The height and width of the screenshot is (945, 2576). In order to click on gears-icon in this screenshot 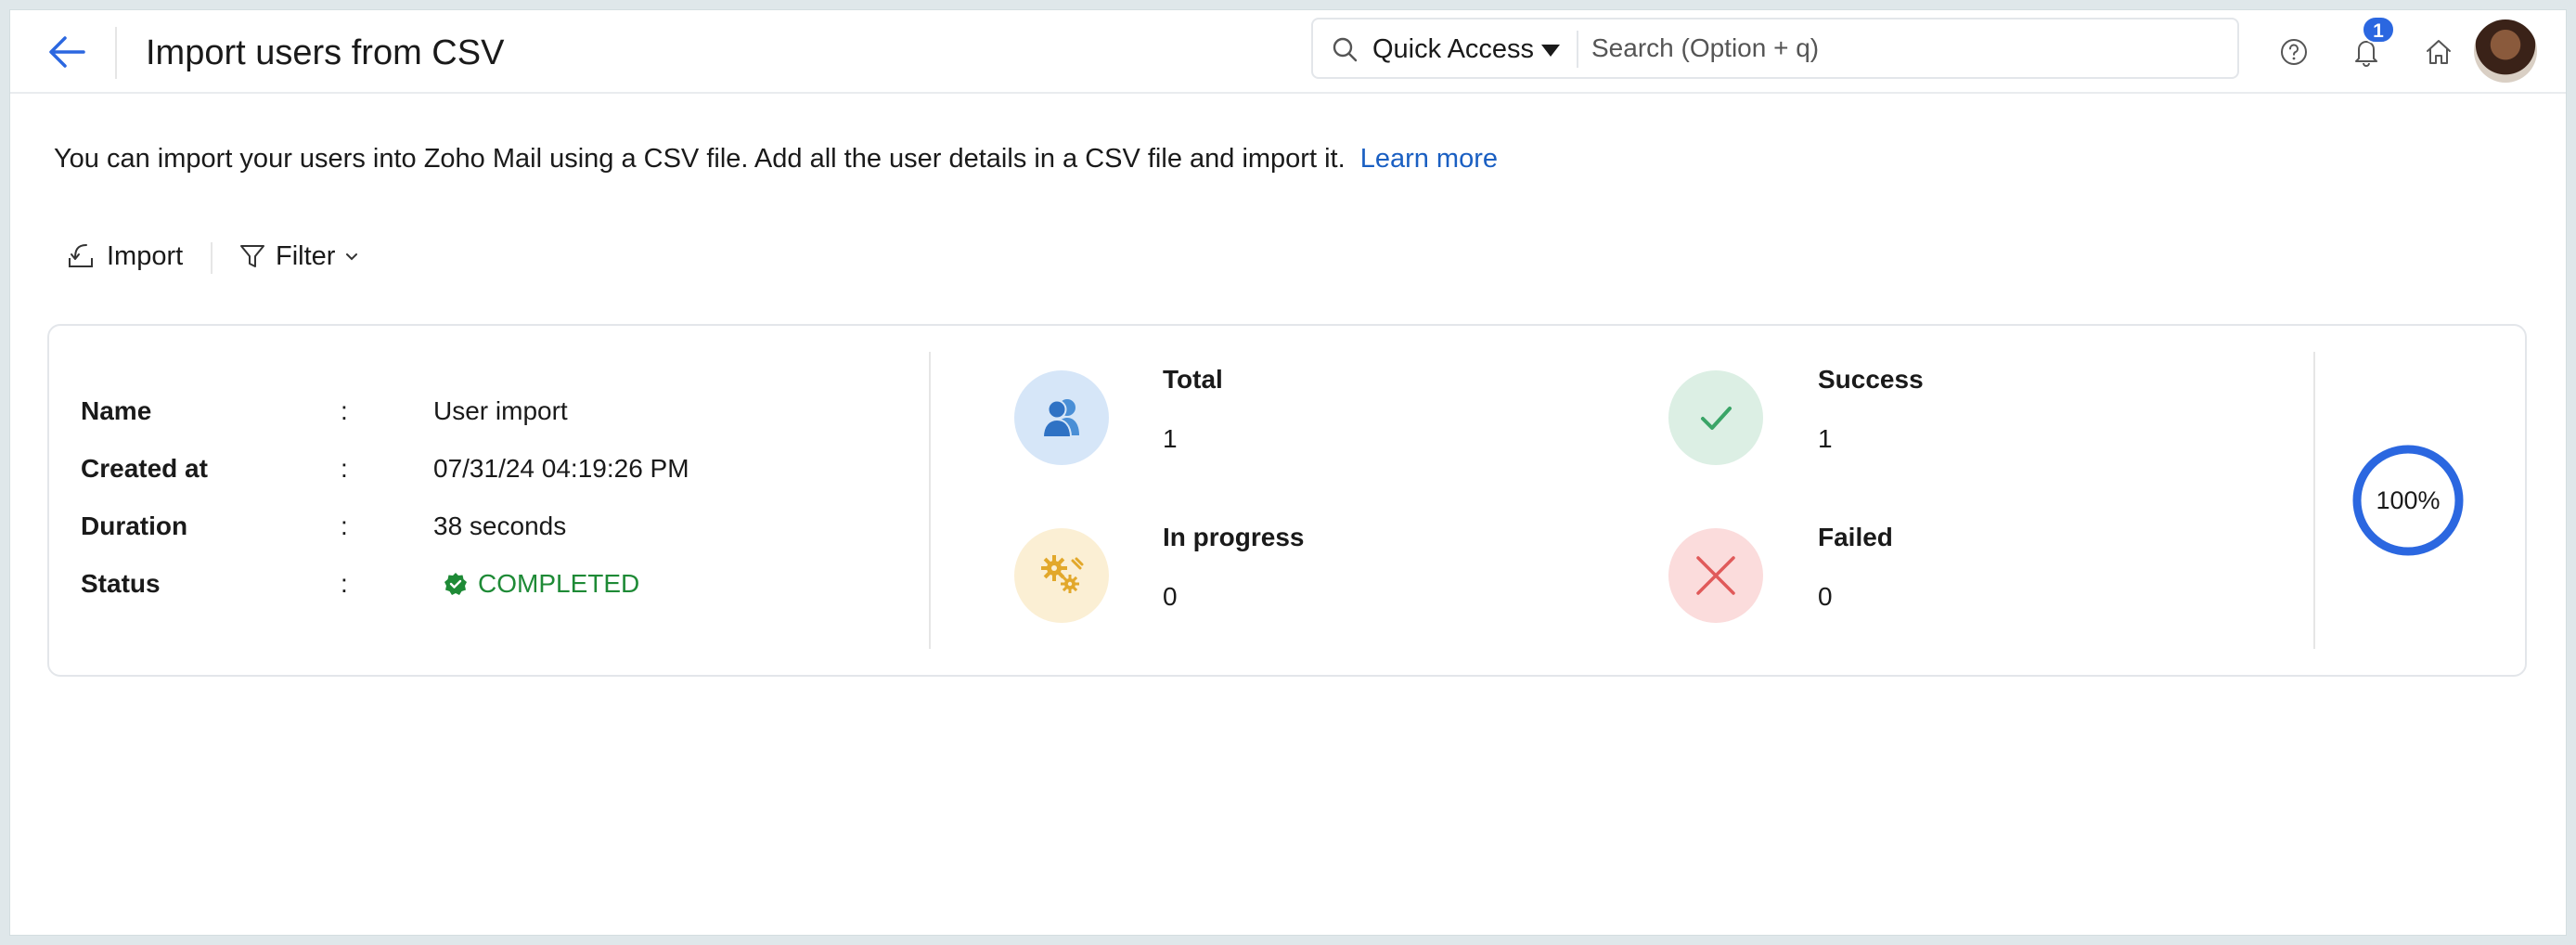, I will do `click(1062, 574)`.